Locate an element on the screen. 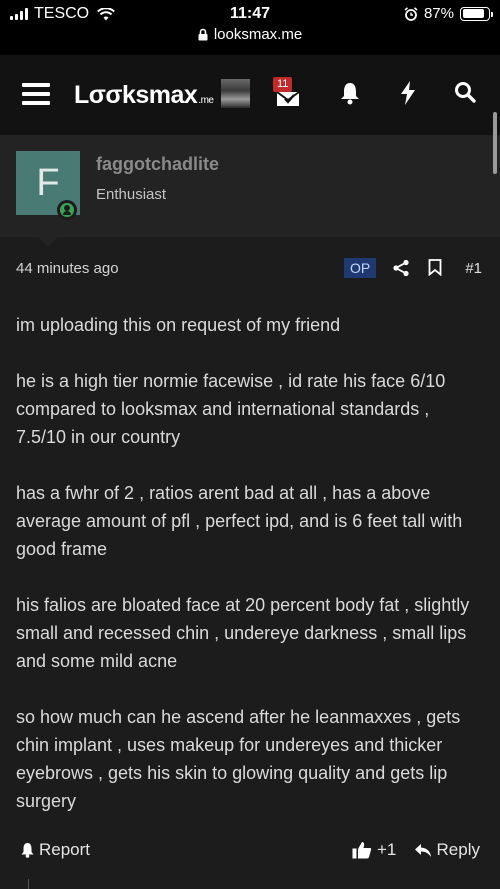 The width and height of the screenshot is (500, 889). report-label: Report is located at coordinates (65, 849).